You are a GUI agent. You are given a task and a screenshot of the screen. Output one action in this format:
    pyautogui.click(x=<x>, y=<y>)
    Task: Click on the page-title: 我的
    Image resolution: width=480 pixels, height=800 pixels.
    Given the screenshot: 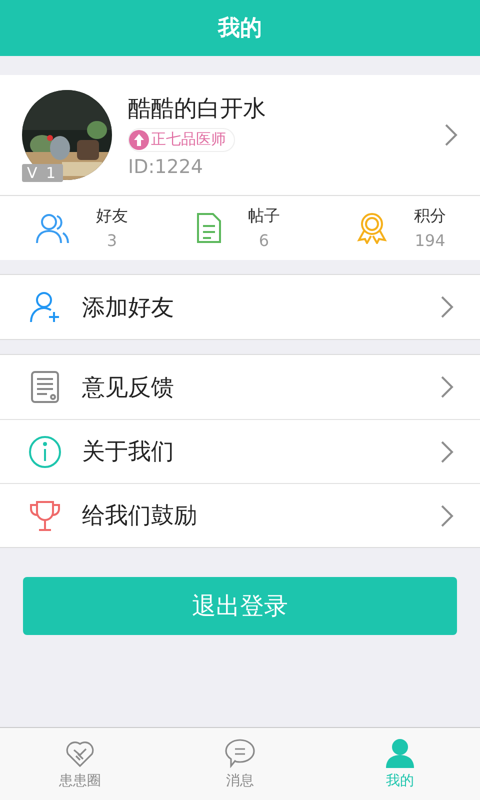 What is the action you would take?
    pyautogui.click(x=240, y=29)
    